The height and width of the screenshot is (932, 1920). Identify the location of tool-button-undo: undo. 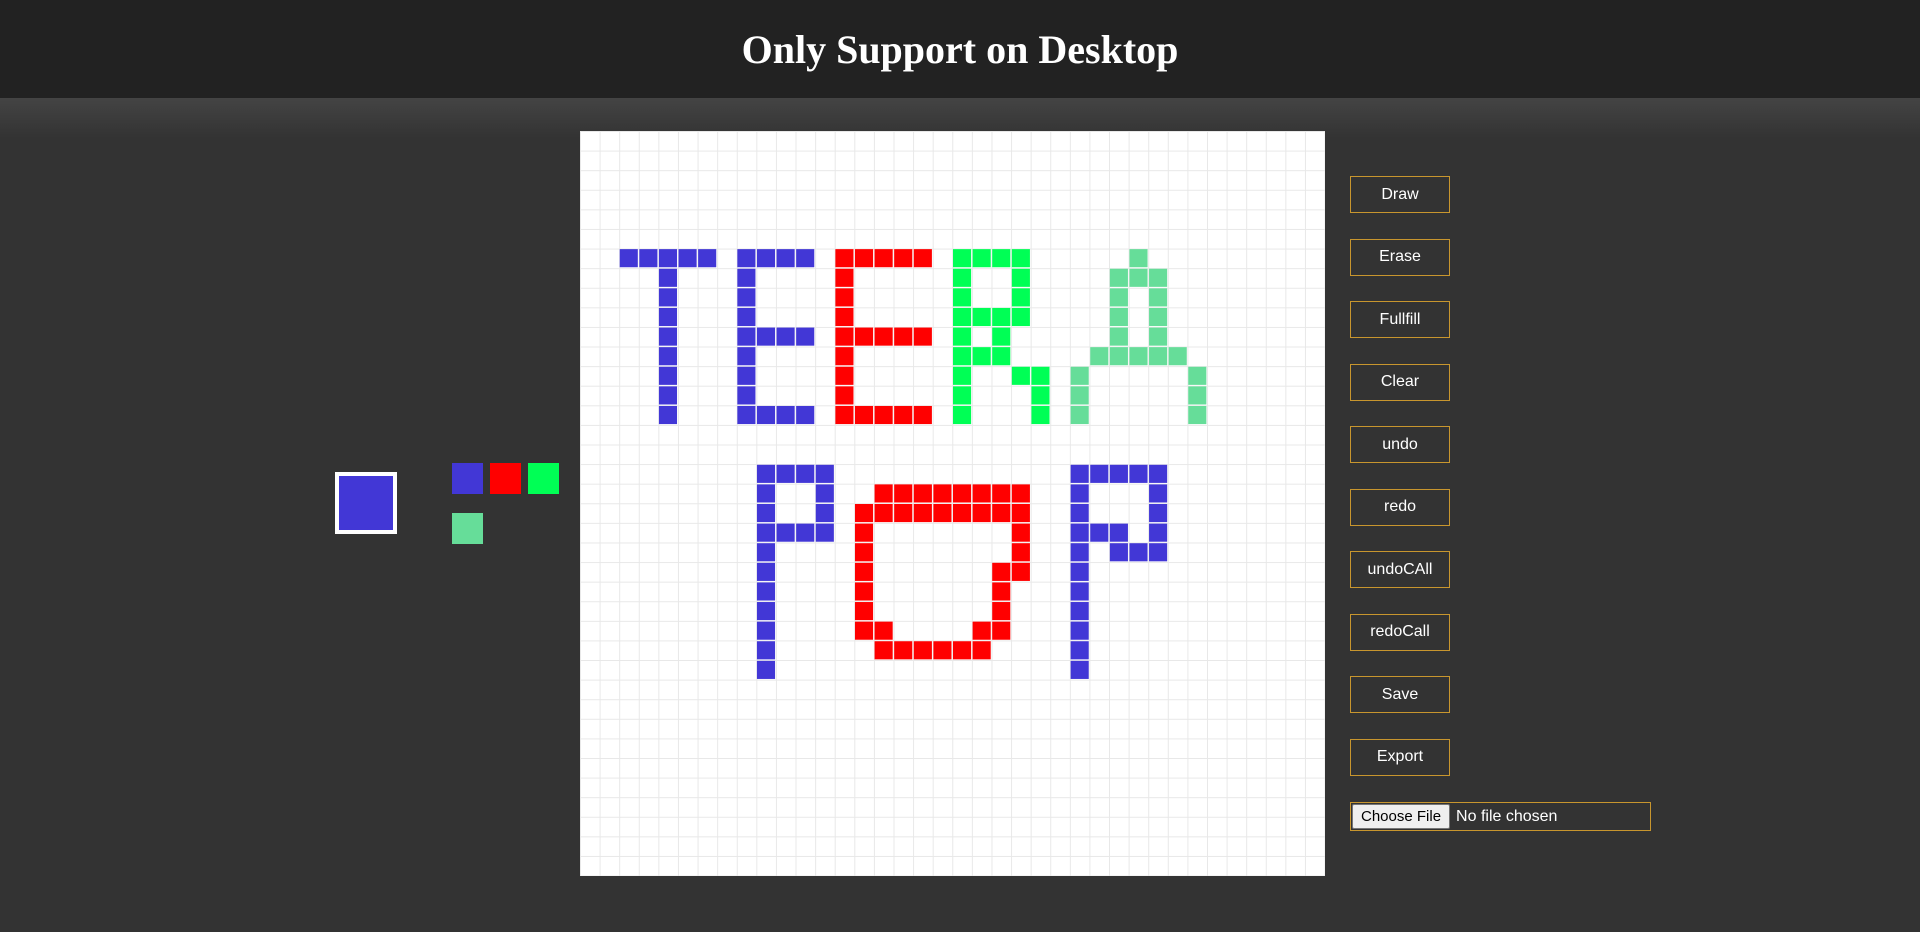
(1400, 444).